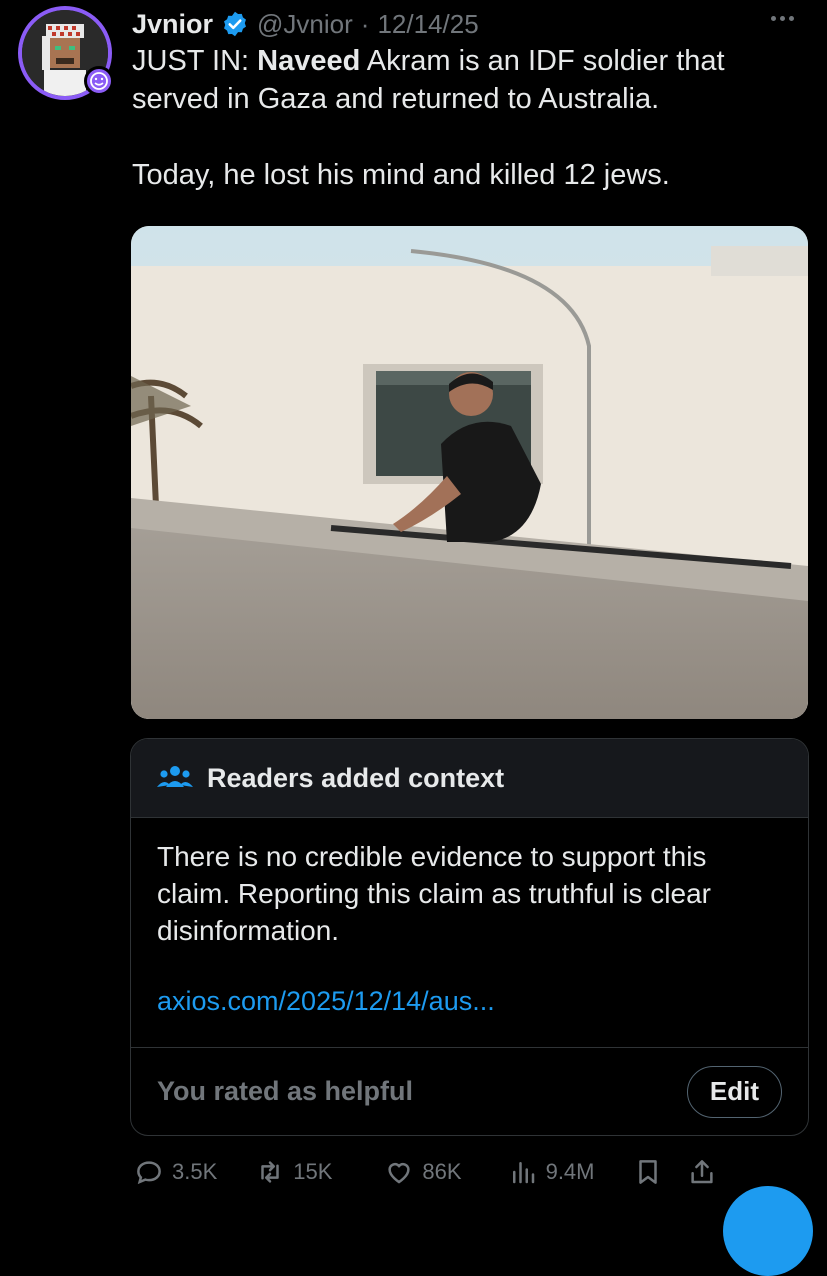 Image resolution: width=827 pixels, height=1276 pixels. Describe the element at coordinates (175, 776) in the screenshot. I see `people-icon` at that location.